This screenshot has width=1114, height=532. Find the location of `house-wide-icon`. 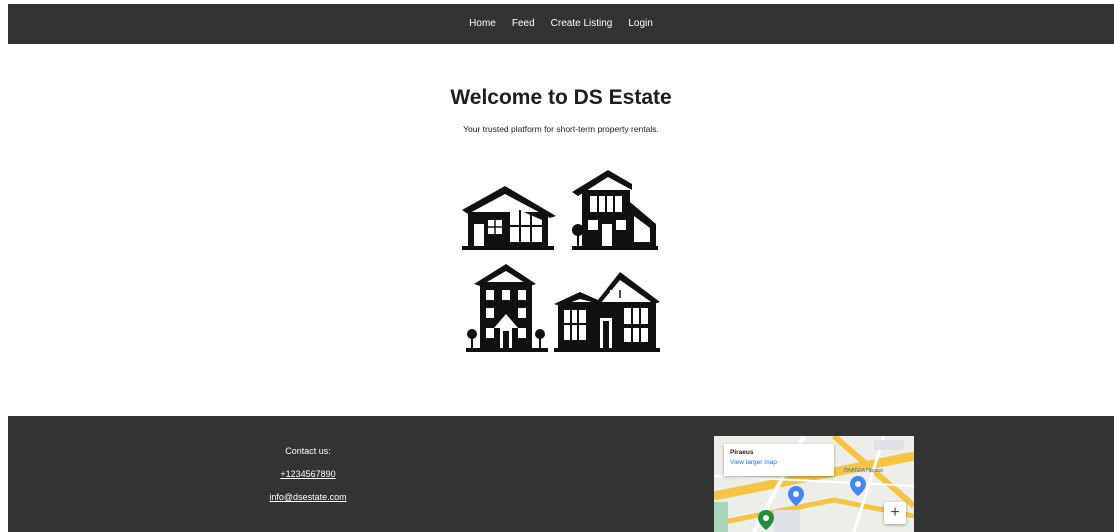

house-wide-icon is located at coordinates (607, 312).